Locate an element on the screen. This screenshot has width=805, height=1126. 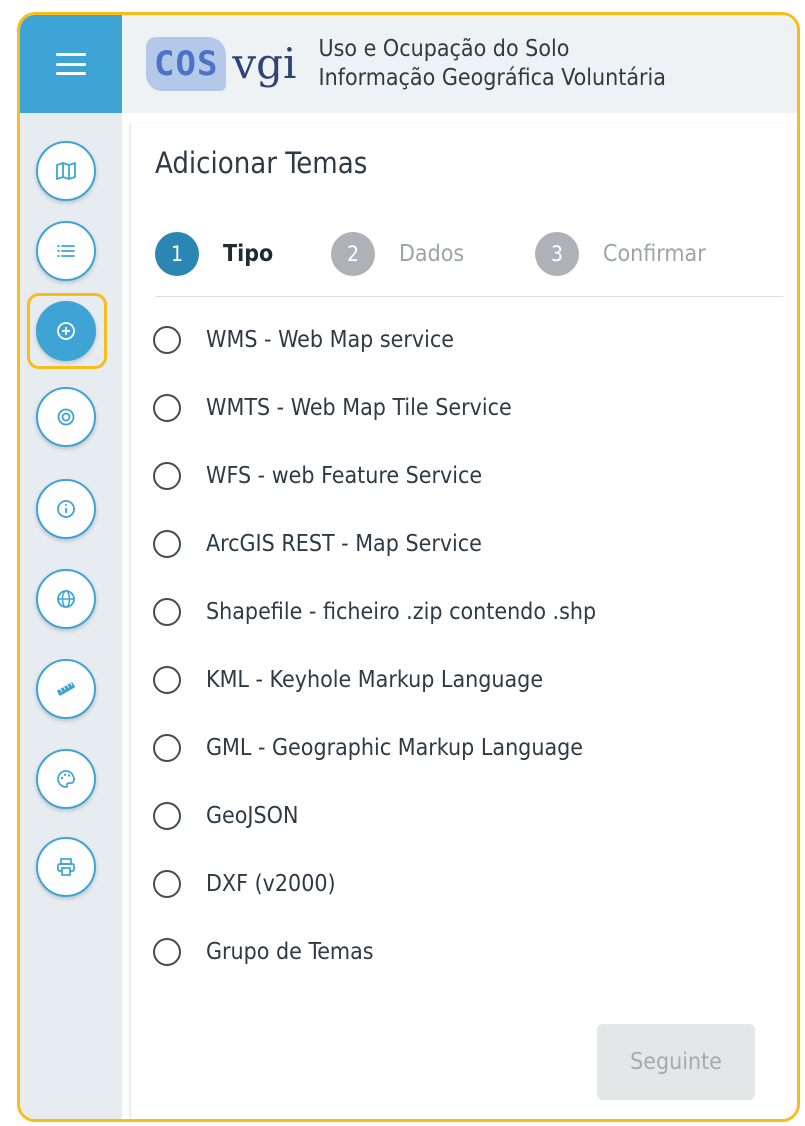
step-tipo: 1 Tipo is located at coordinates (214, 254).